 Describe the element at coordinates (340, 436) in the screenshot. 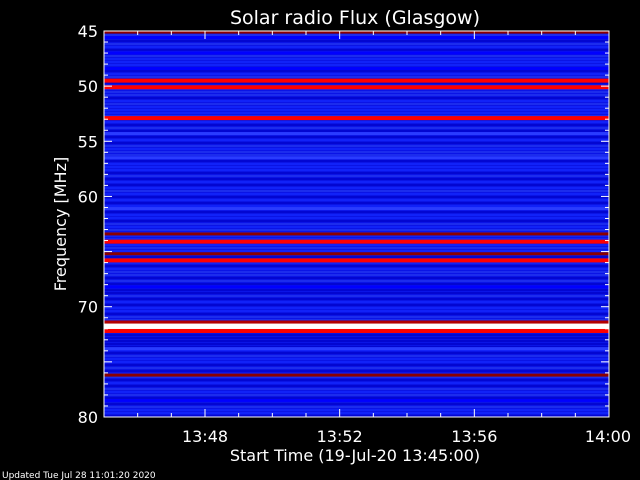

I see `x-tick-label: 13:52` at that location.